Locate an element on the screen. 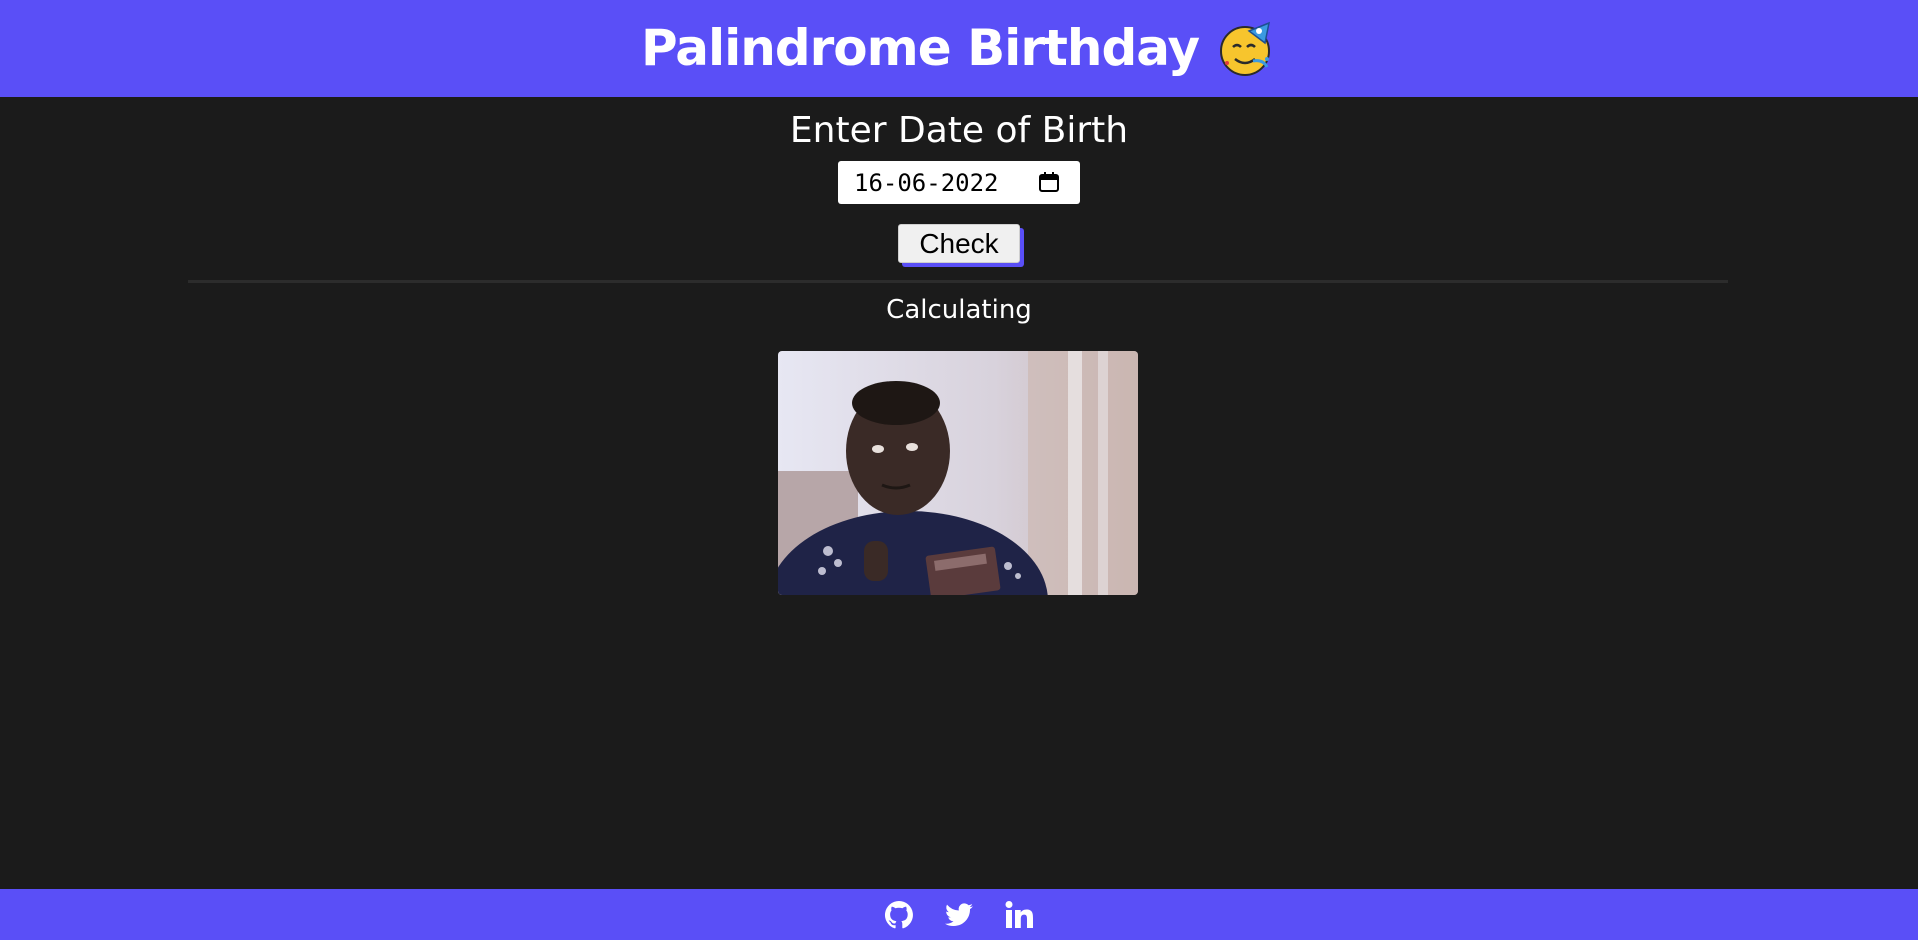 This screenshot has width=1918, height=940. party-face-icon is located at coordinates (1245, 48).